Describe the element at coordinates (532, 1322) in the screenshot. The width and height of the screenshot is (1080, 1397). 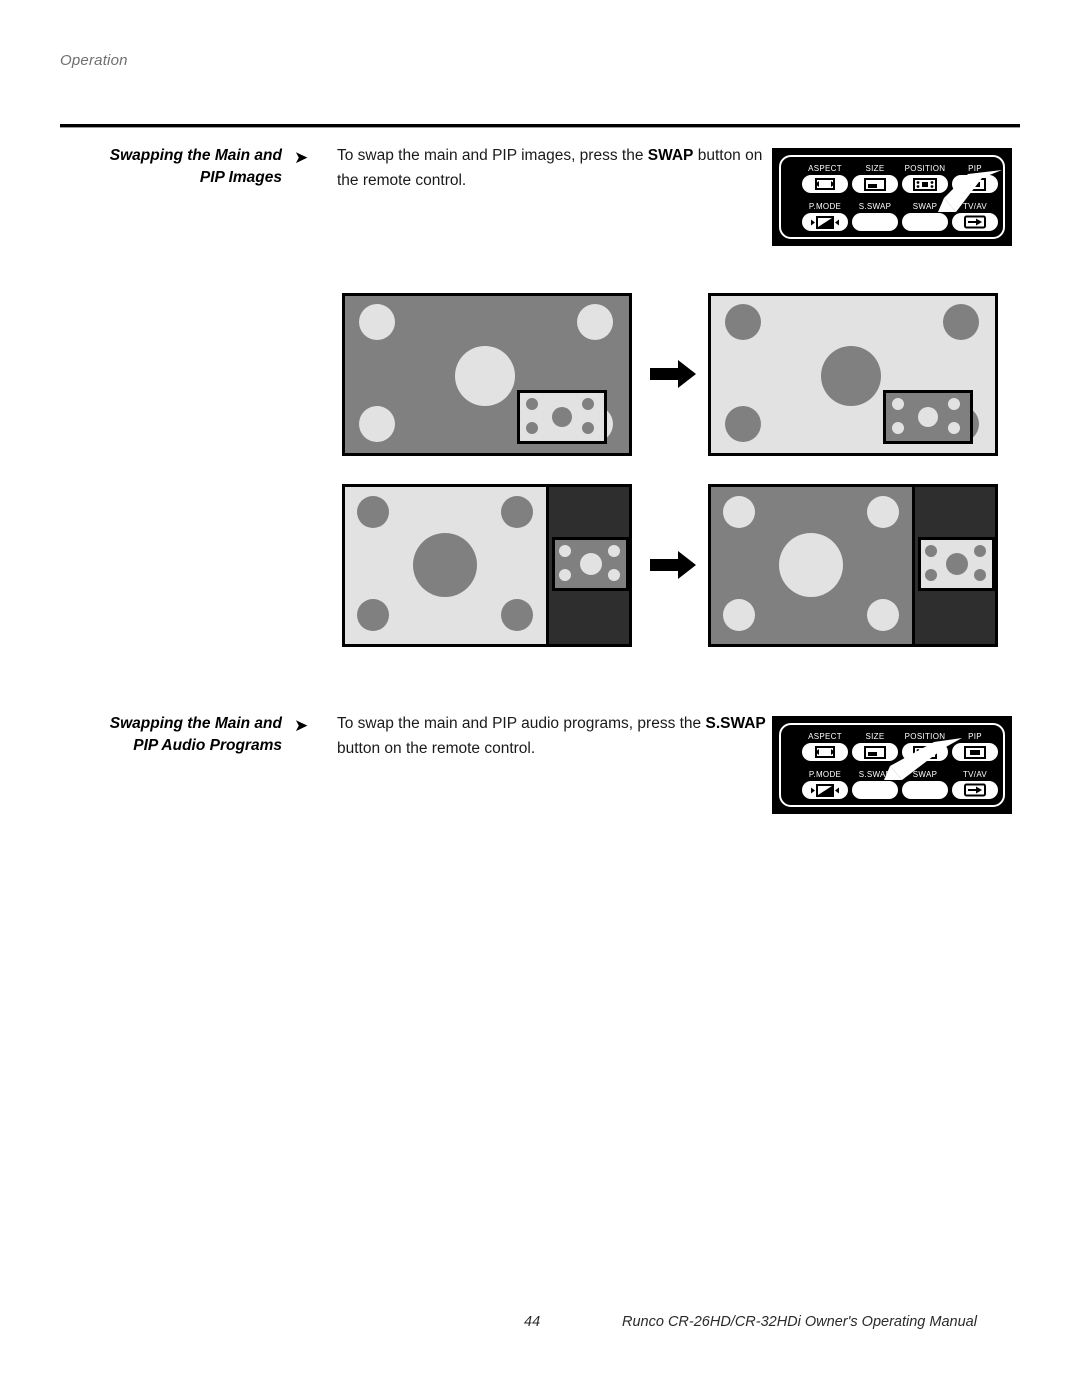
I see `page-number: 44` at that location.